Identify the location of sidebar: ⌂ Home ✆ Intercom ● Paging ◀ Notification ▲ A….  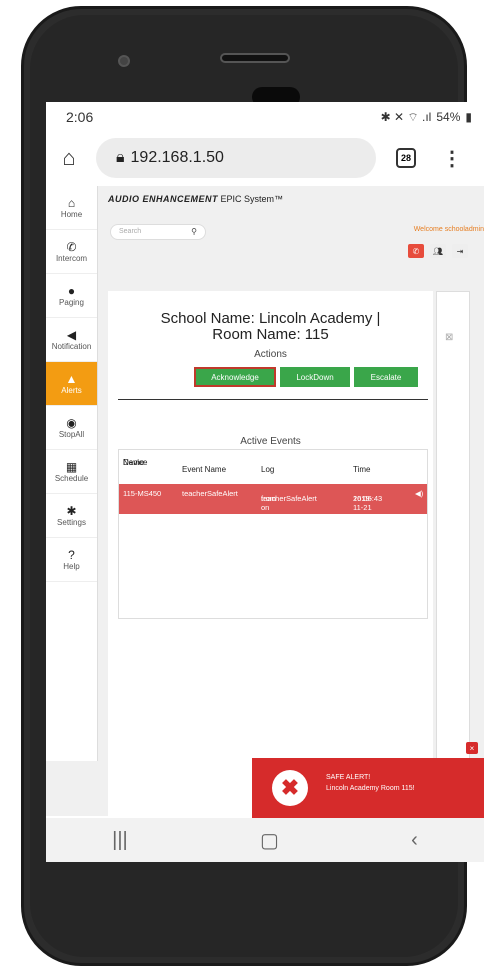
(72, 473).